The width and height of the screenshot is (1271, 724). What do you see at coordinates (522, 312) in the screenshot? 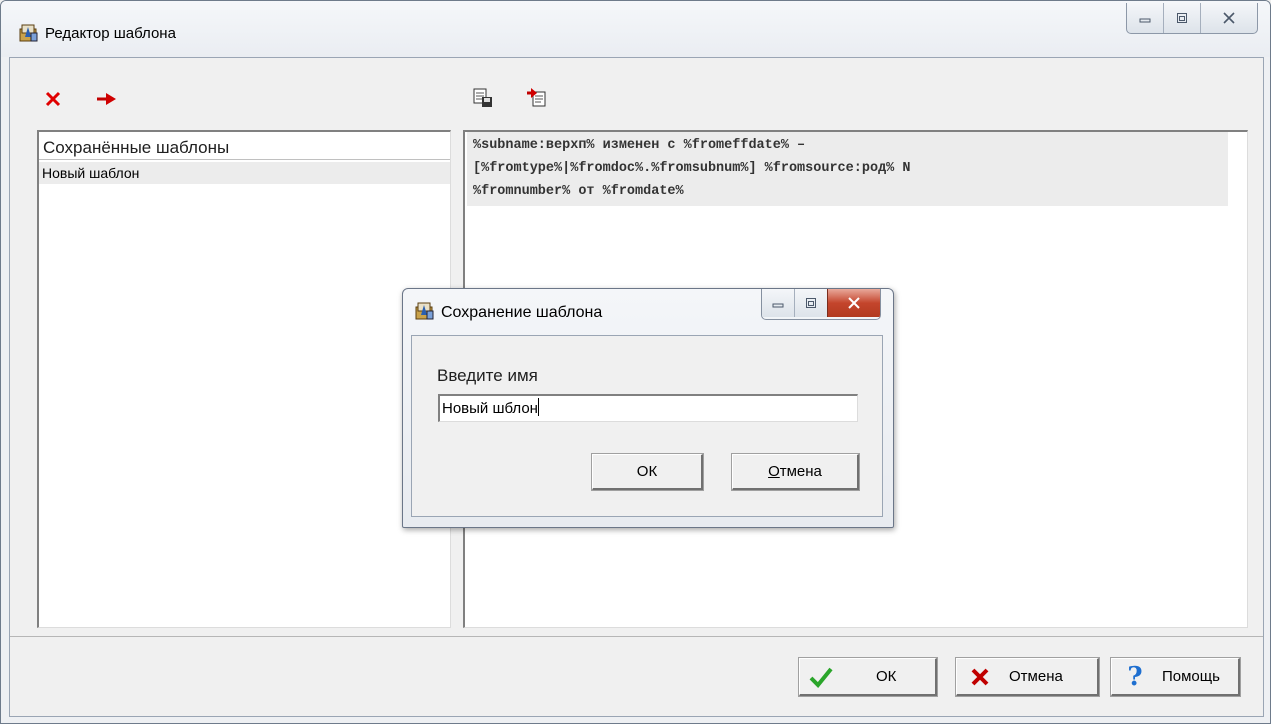
I see `dialog-title: Сохранение шаблона` at bounding box center [522, 312].